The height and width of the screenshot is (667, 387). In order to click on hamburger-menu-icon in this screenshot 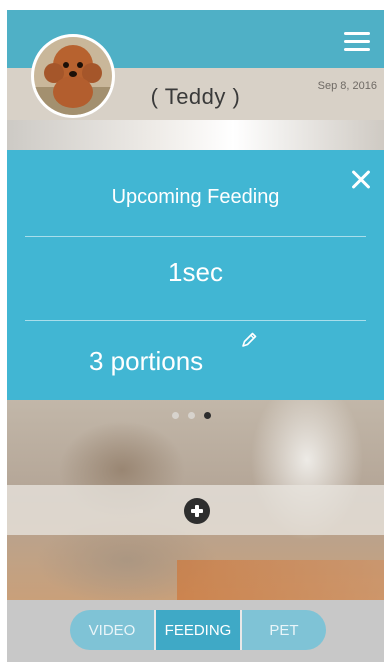, I will do `click(357, 42)`.